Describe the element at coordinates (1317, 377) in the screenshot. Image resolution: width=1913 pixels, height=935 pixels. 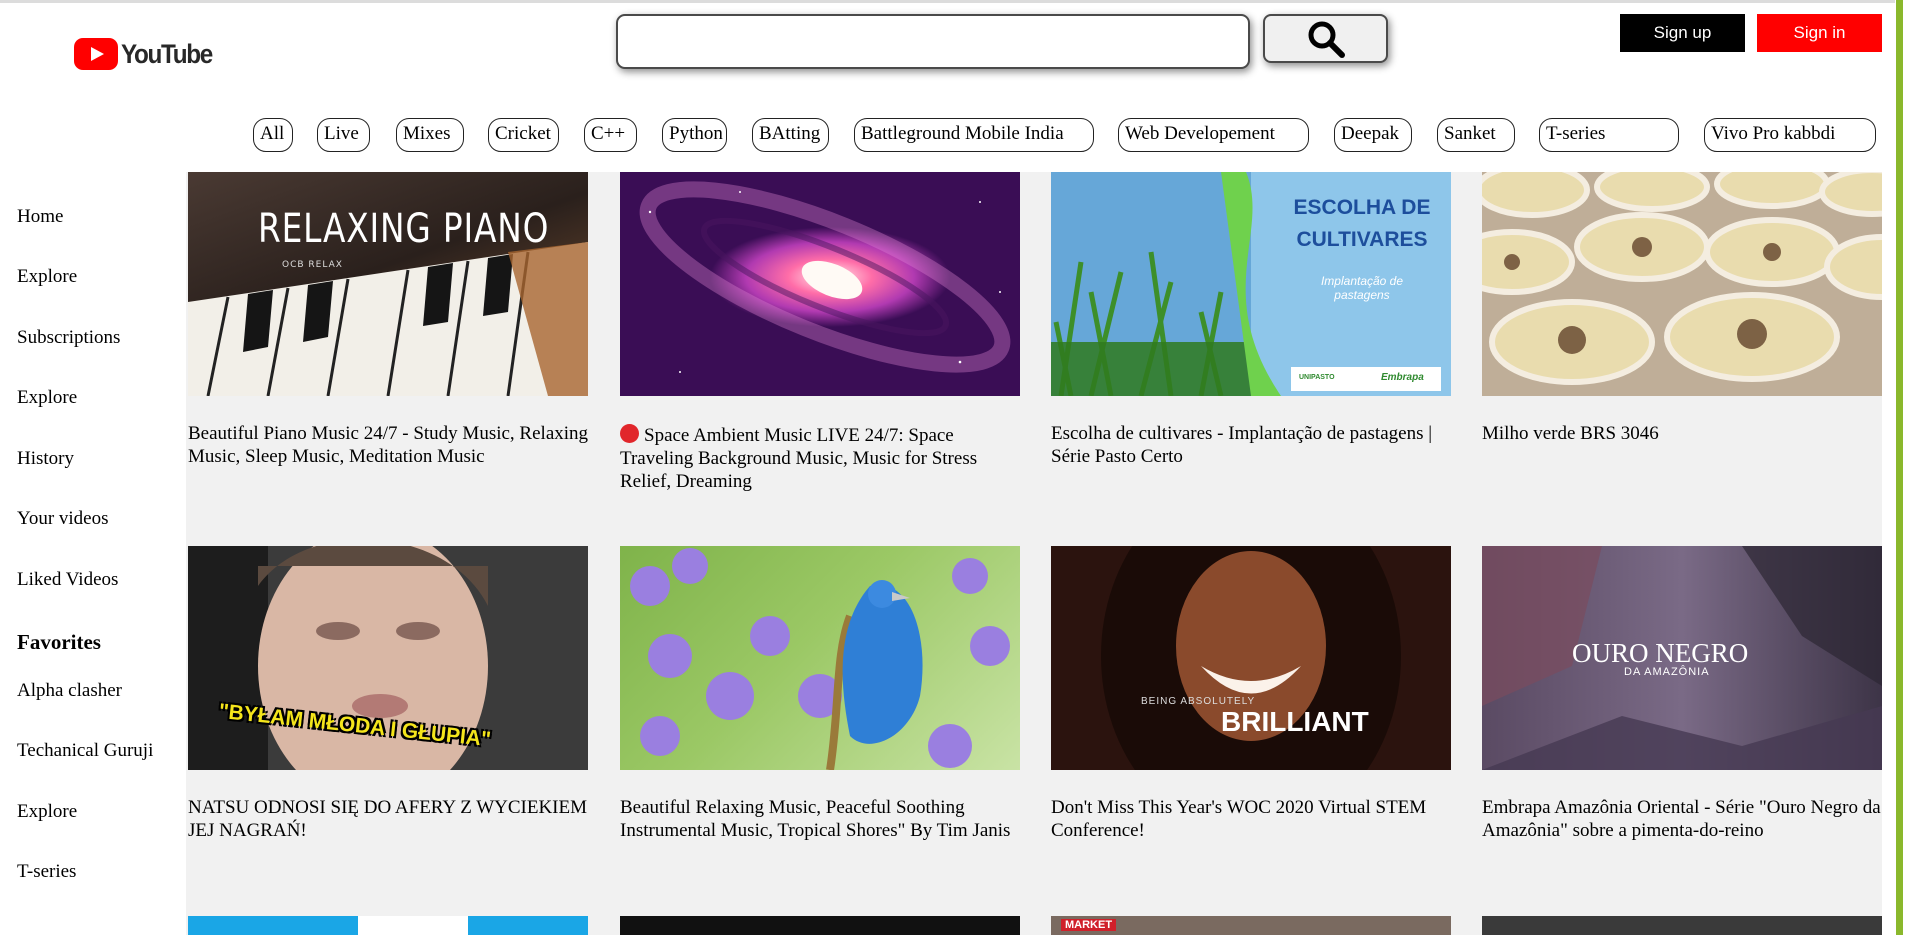
I see `thumbnail-logo-unipasto: UNIPASTO` at that location.